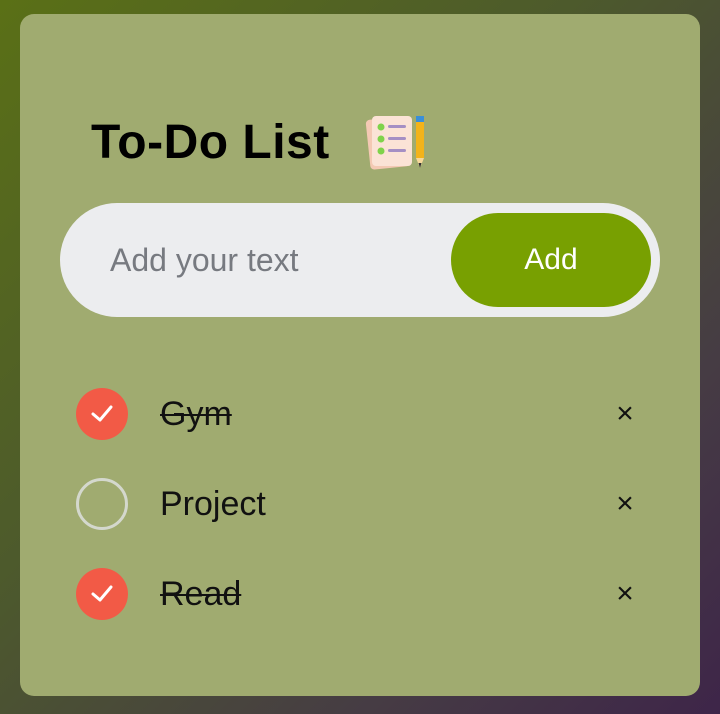 The width and height of the screenshot is (720, 714). Describe the element at coordinates (396, 142) in the screenshot. I see `checklist-notepad-icon` at that location.